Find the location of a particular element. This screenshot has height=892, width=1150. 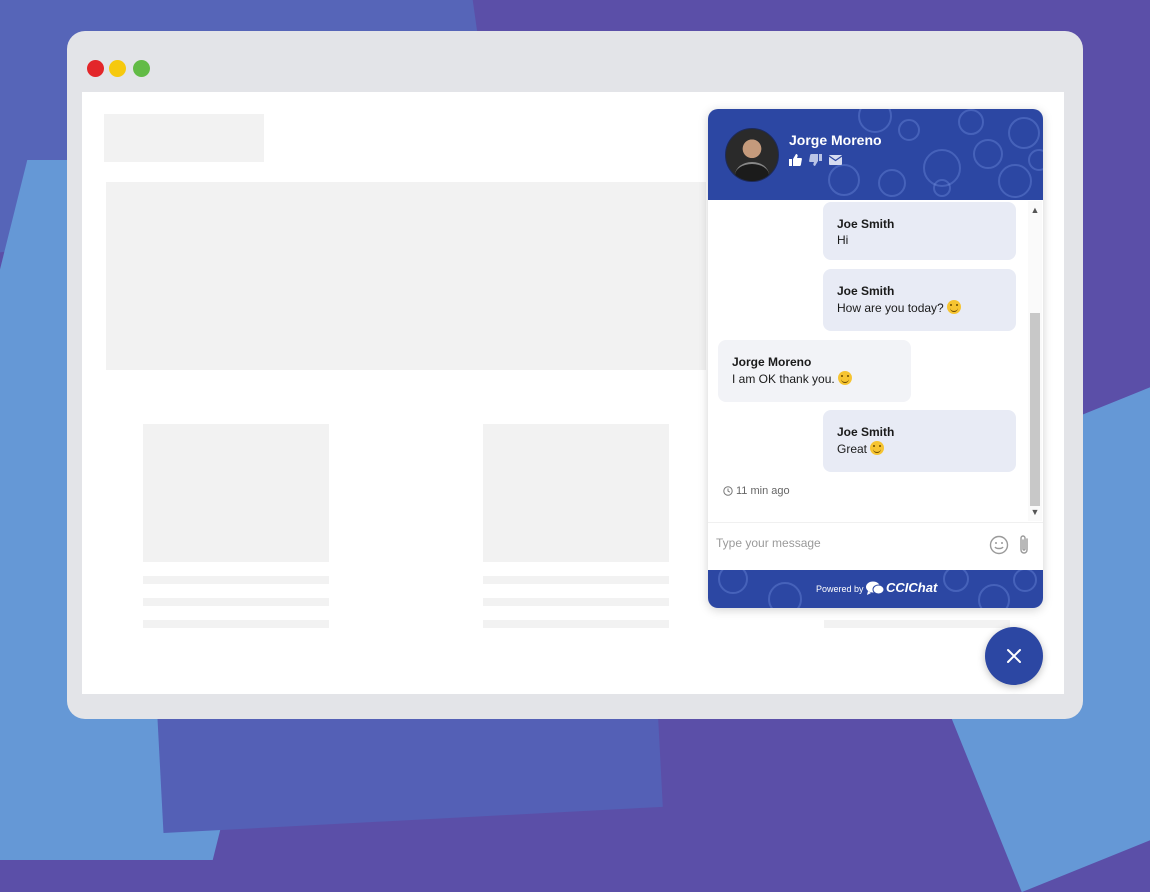

smile-emoji-icon is located at coordinates (953, 307).